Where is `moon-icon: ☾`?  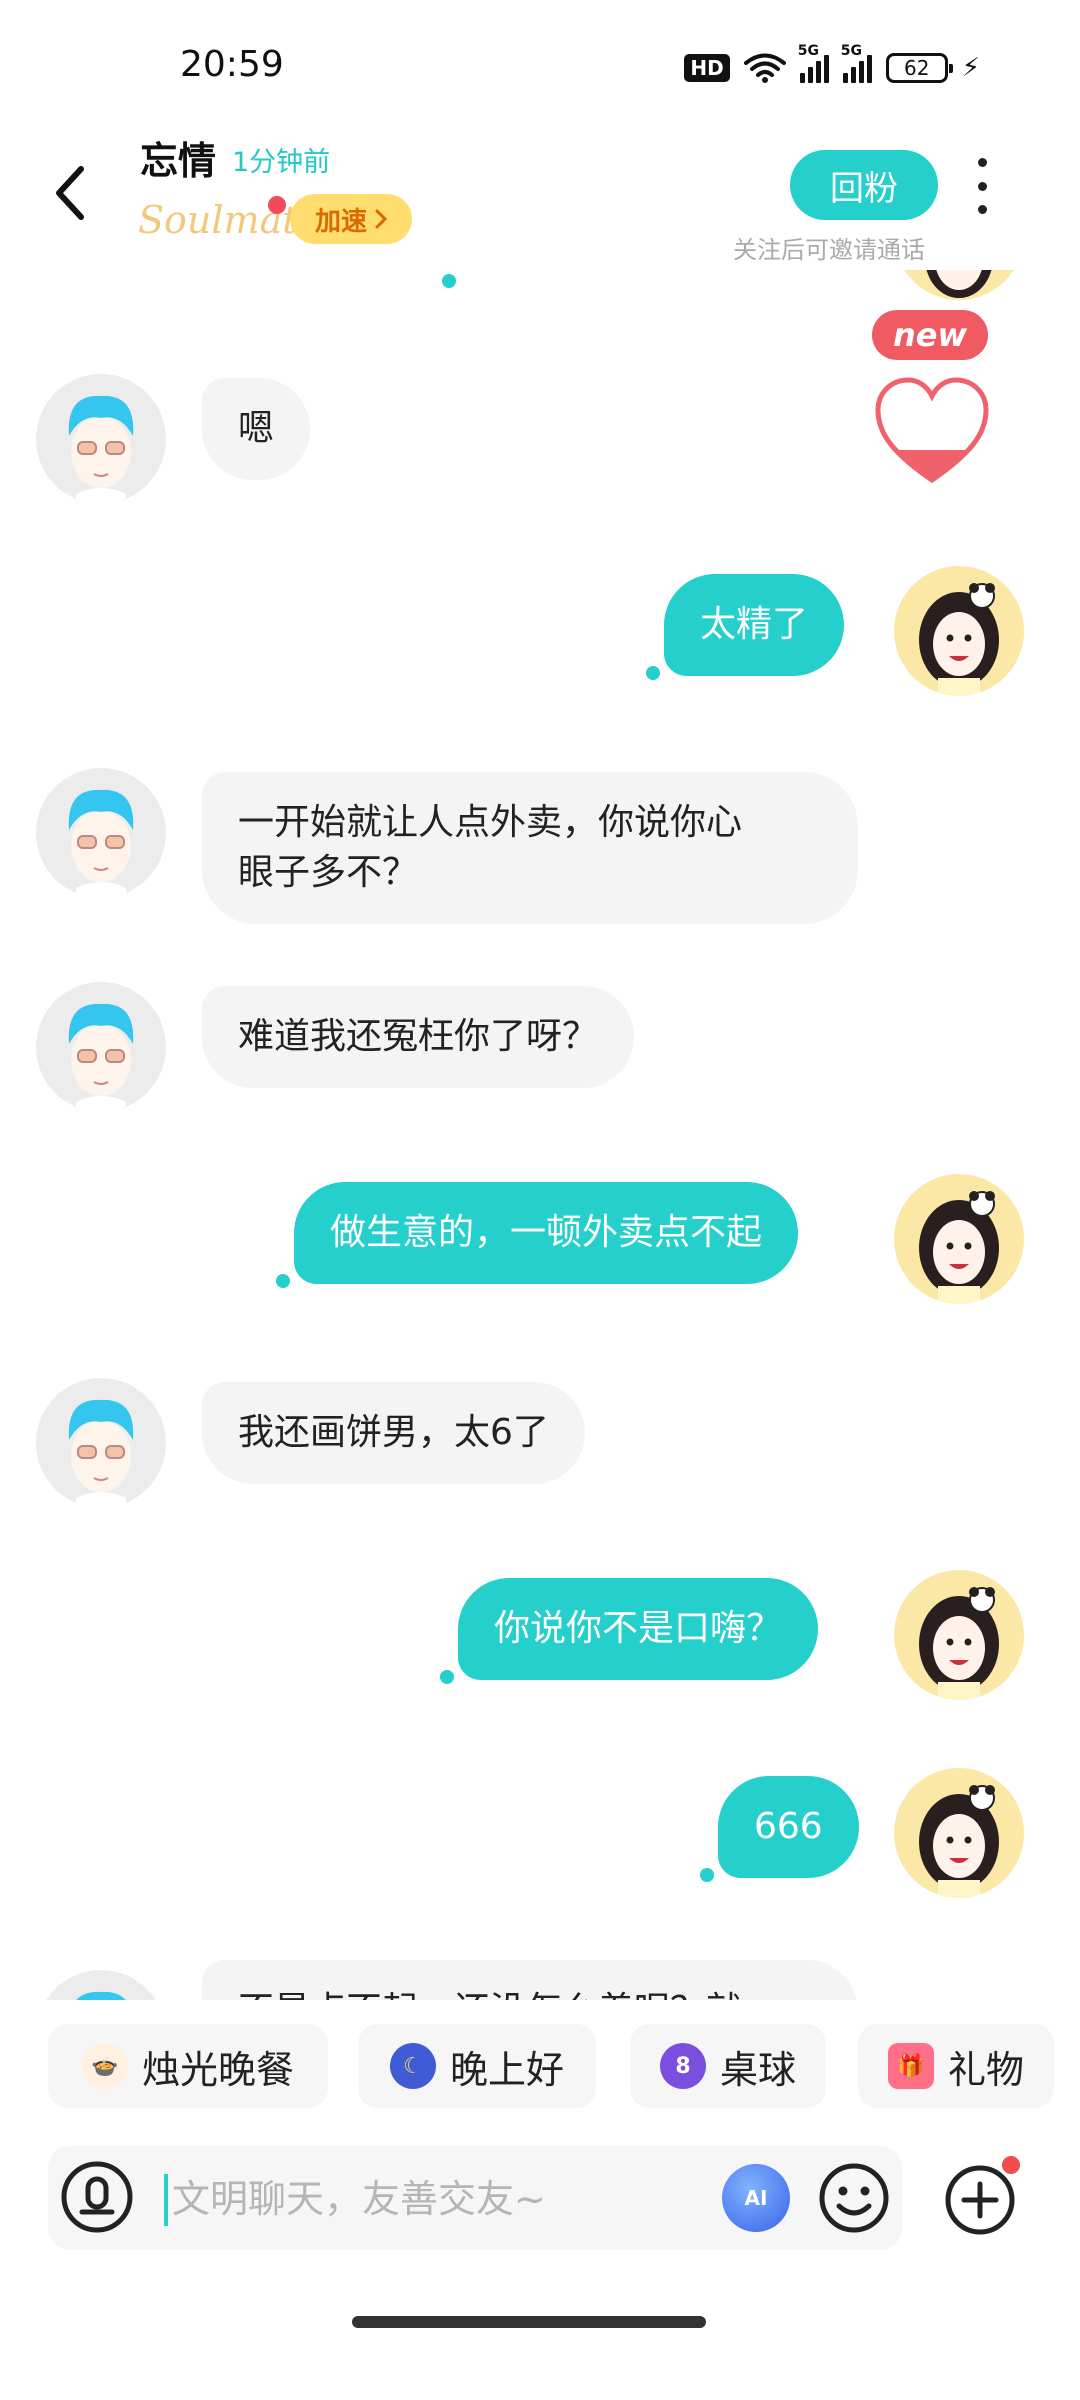
moon-icon: ☾ is located at coordinates (412, 2066).